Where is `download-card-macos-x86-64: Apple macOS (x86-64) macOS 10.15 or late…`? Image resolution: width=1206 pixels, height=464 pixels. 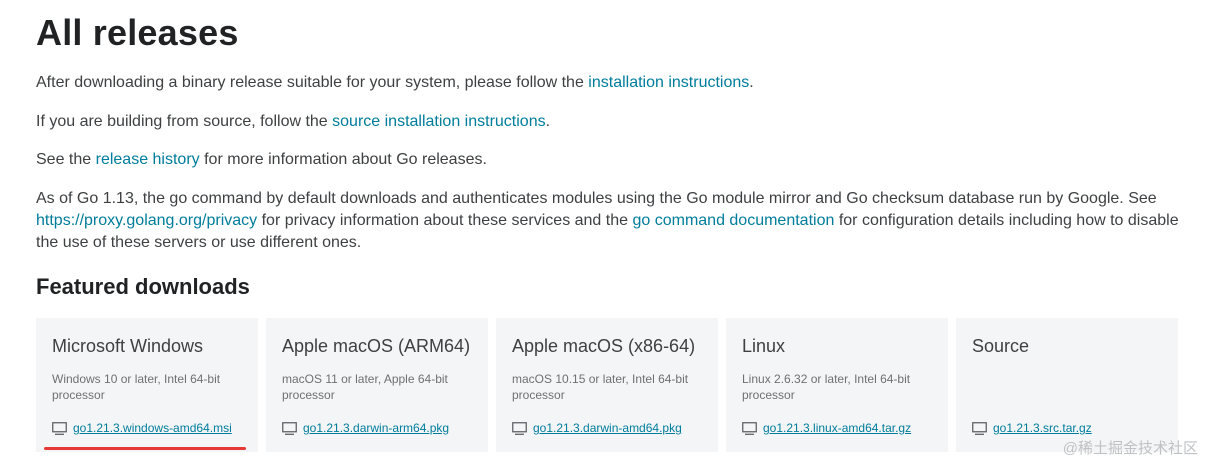
download-card-macos-x86-64: Apple macOS (x86-64) macOS 10.15 or late… is located at coordinates (607, 385).